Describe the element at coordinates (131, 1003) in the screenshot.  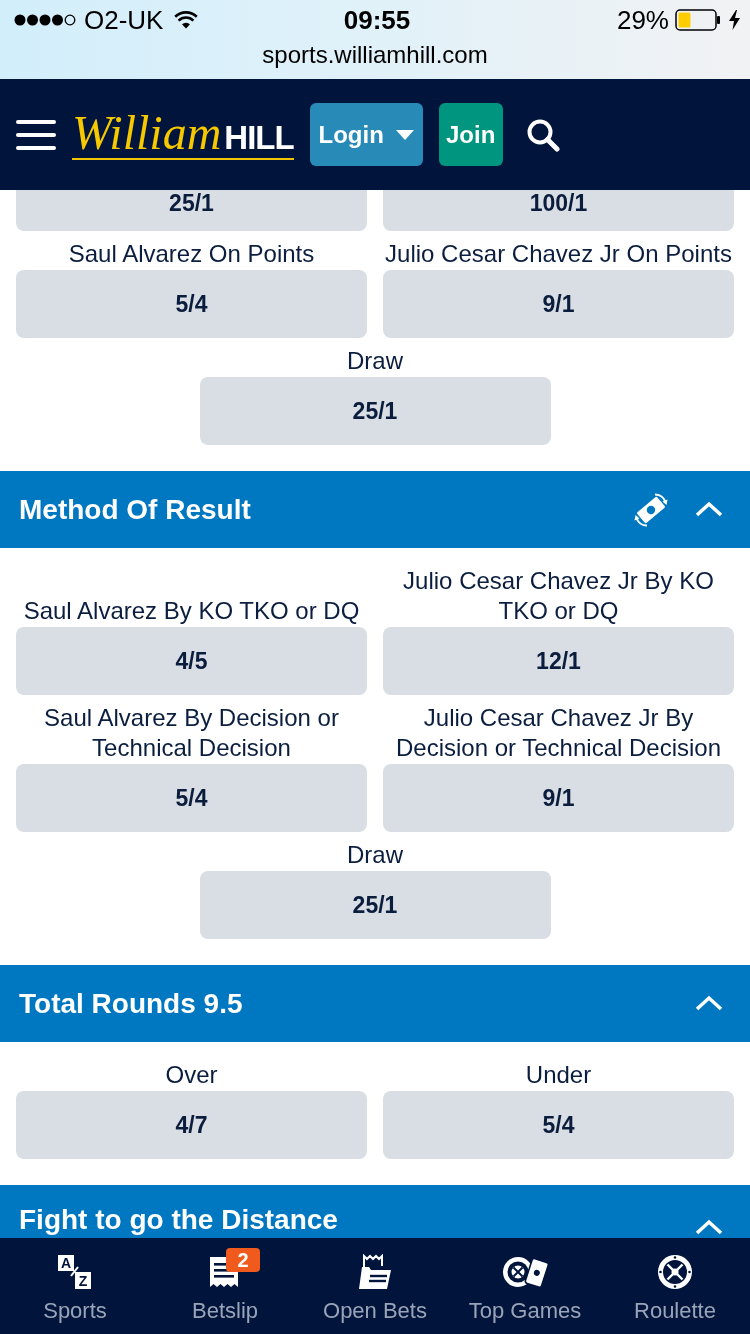
I see `market-title: Total Rounds 9.5` at that location.